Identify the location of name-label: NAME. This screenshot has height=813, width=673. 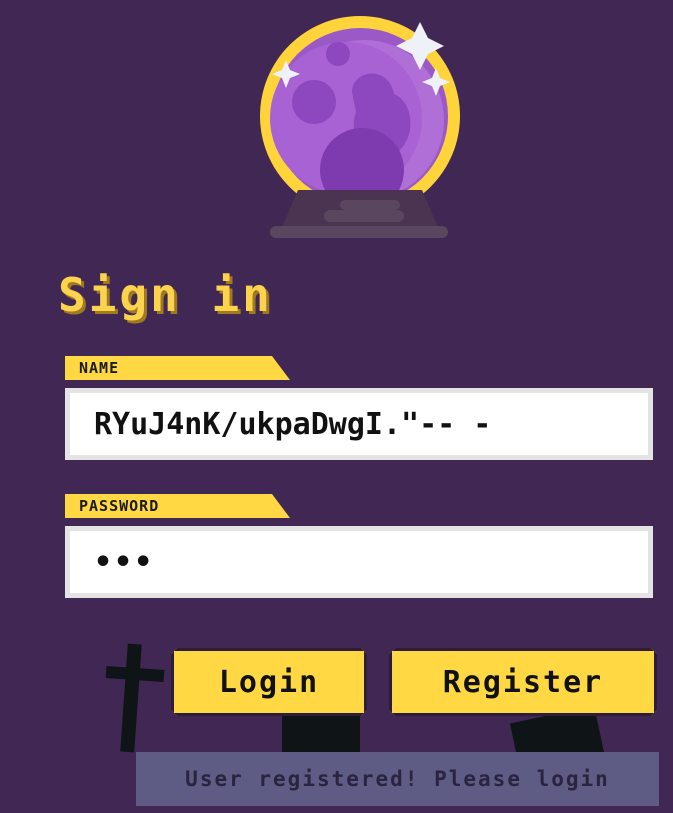
(177, 368).